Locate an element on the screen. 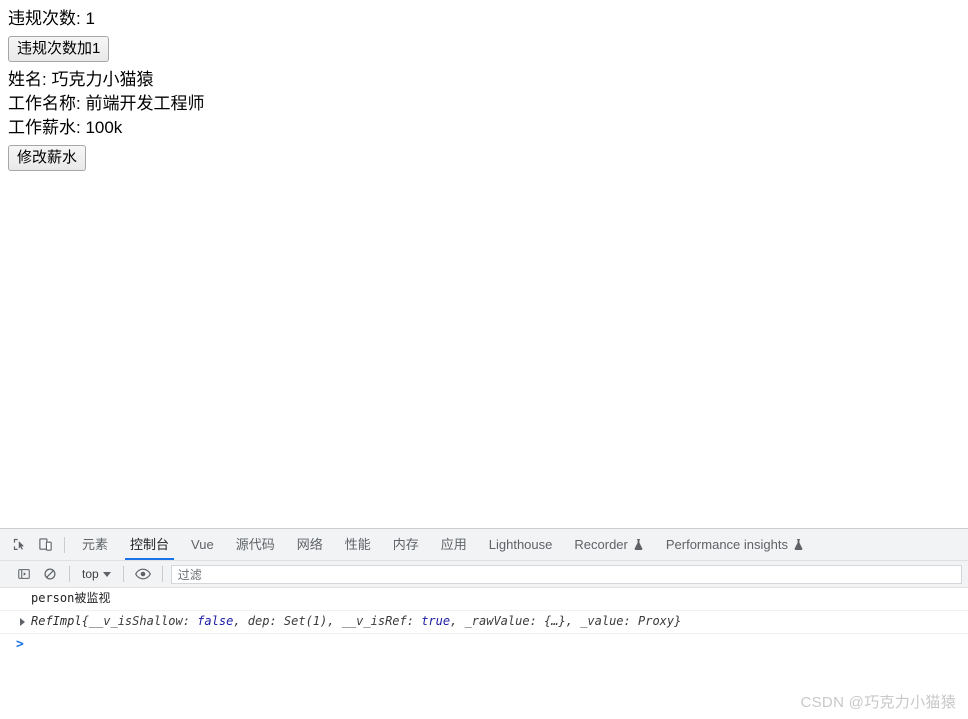 The image size is (968, 719). prompt-chevron-icon: > is located at coordinates (20, 644).